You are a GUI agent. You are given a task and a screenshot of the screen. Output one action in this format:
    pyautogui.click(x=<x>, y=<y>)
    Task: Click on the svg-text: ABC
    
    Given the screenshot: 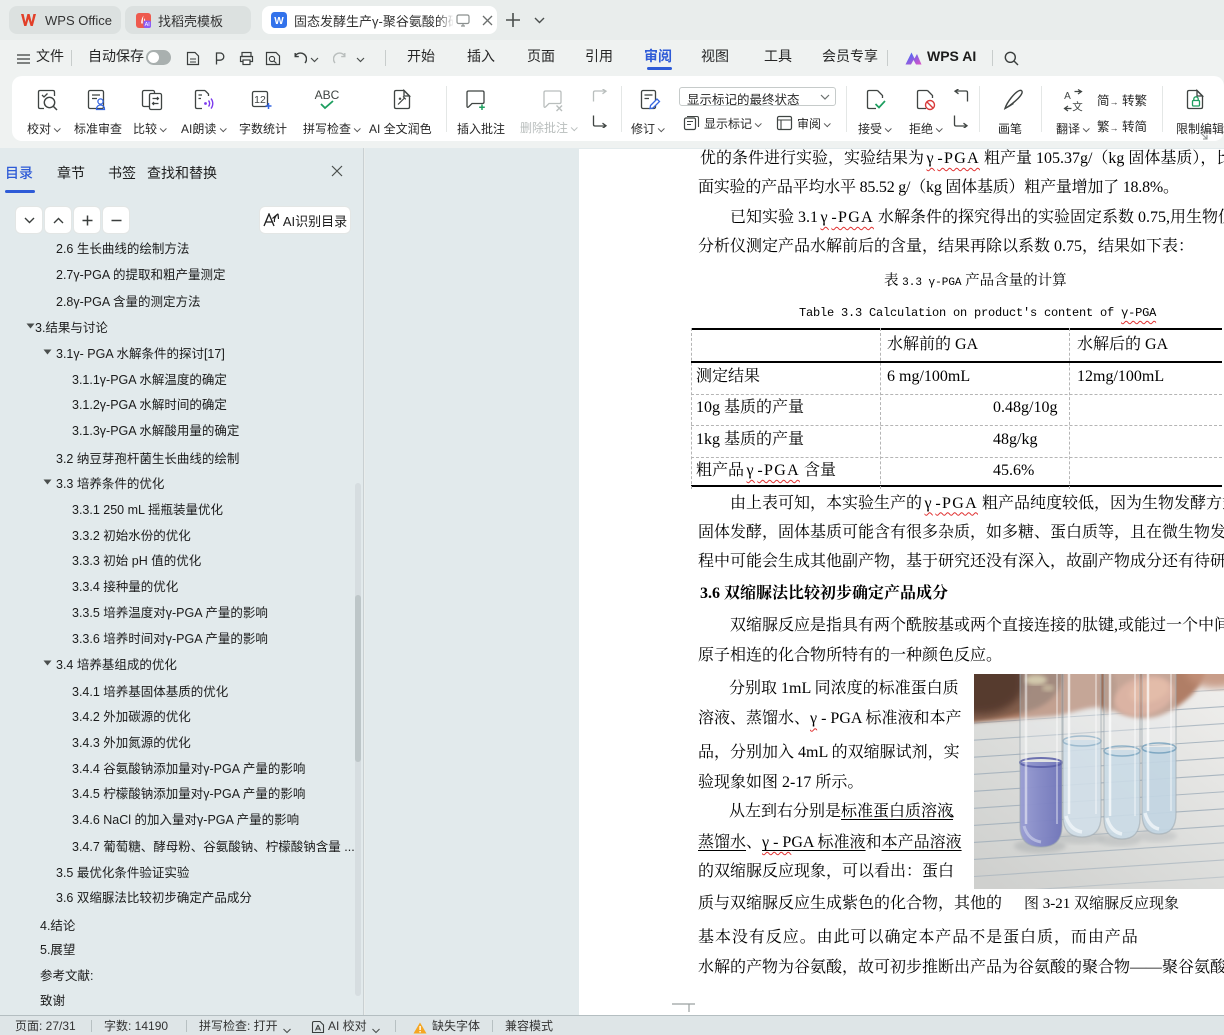 What is the action you would take?
    pyautogui.click(x=327, y=95)
    